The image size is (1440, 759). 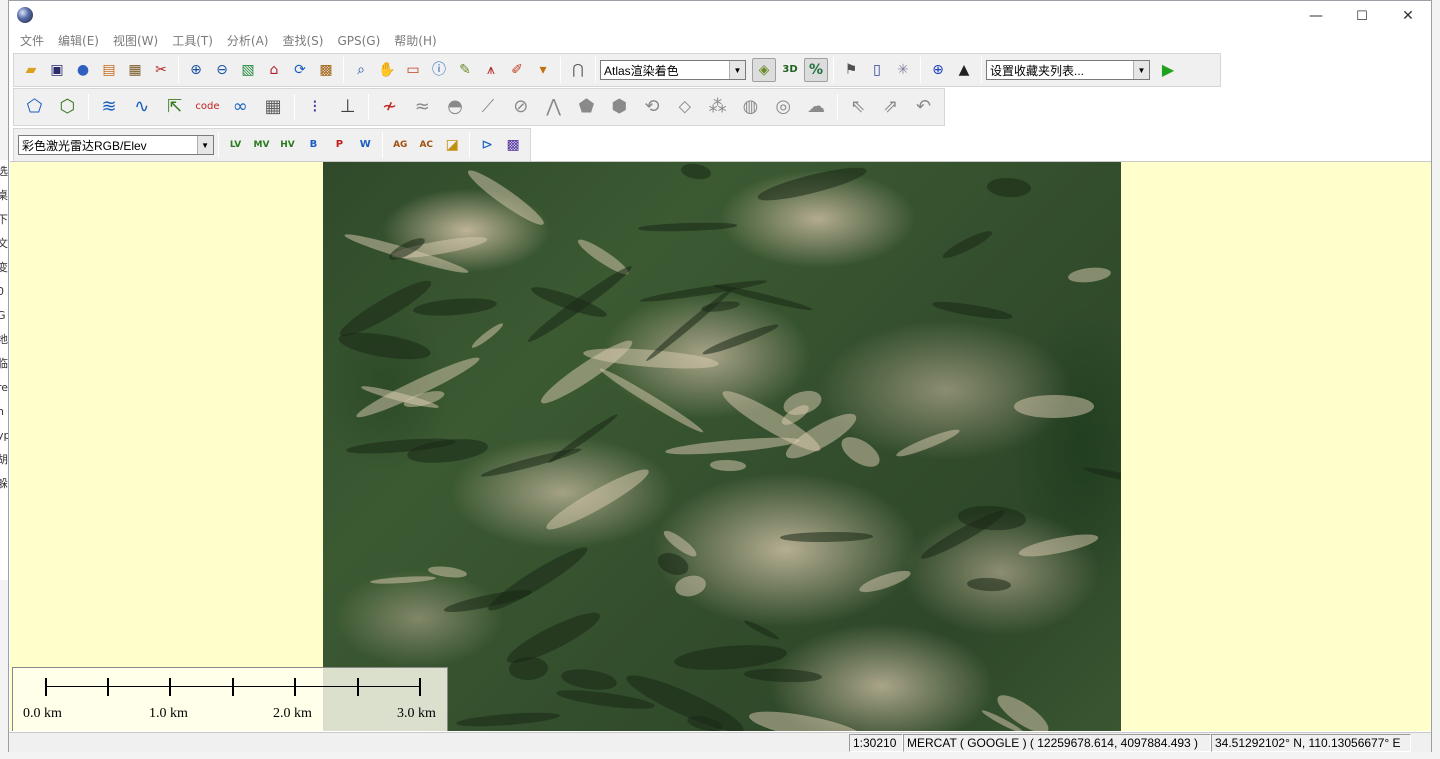 What do you see at coordinates (236, 145) in the screenshot?
I see `lidar-lv-button: LV` at bounding box center [236, 145].